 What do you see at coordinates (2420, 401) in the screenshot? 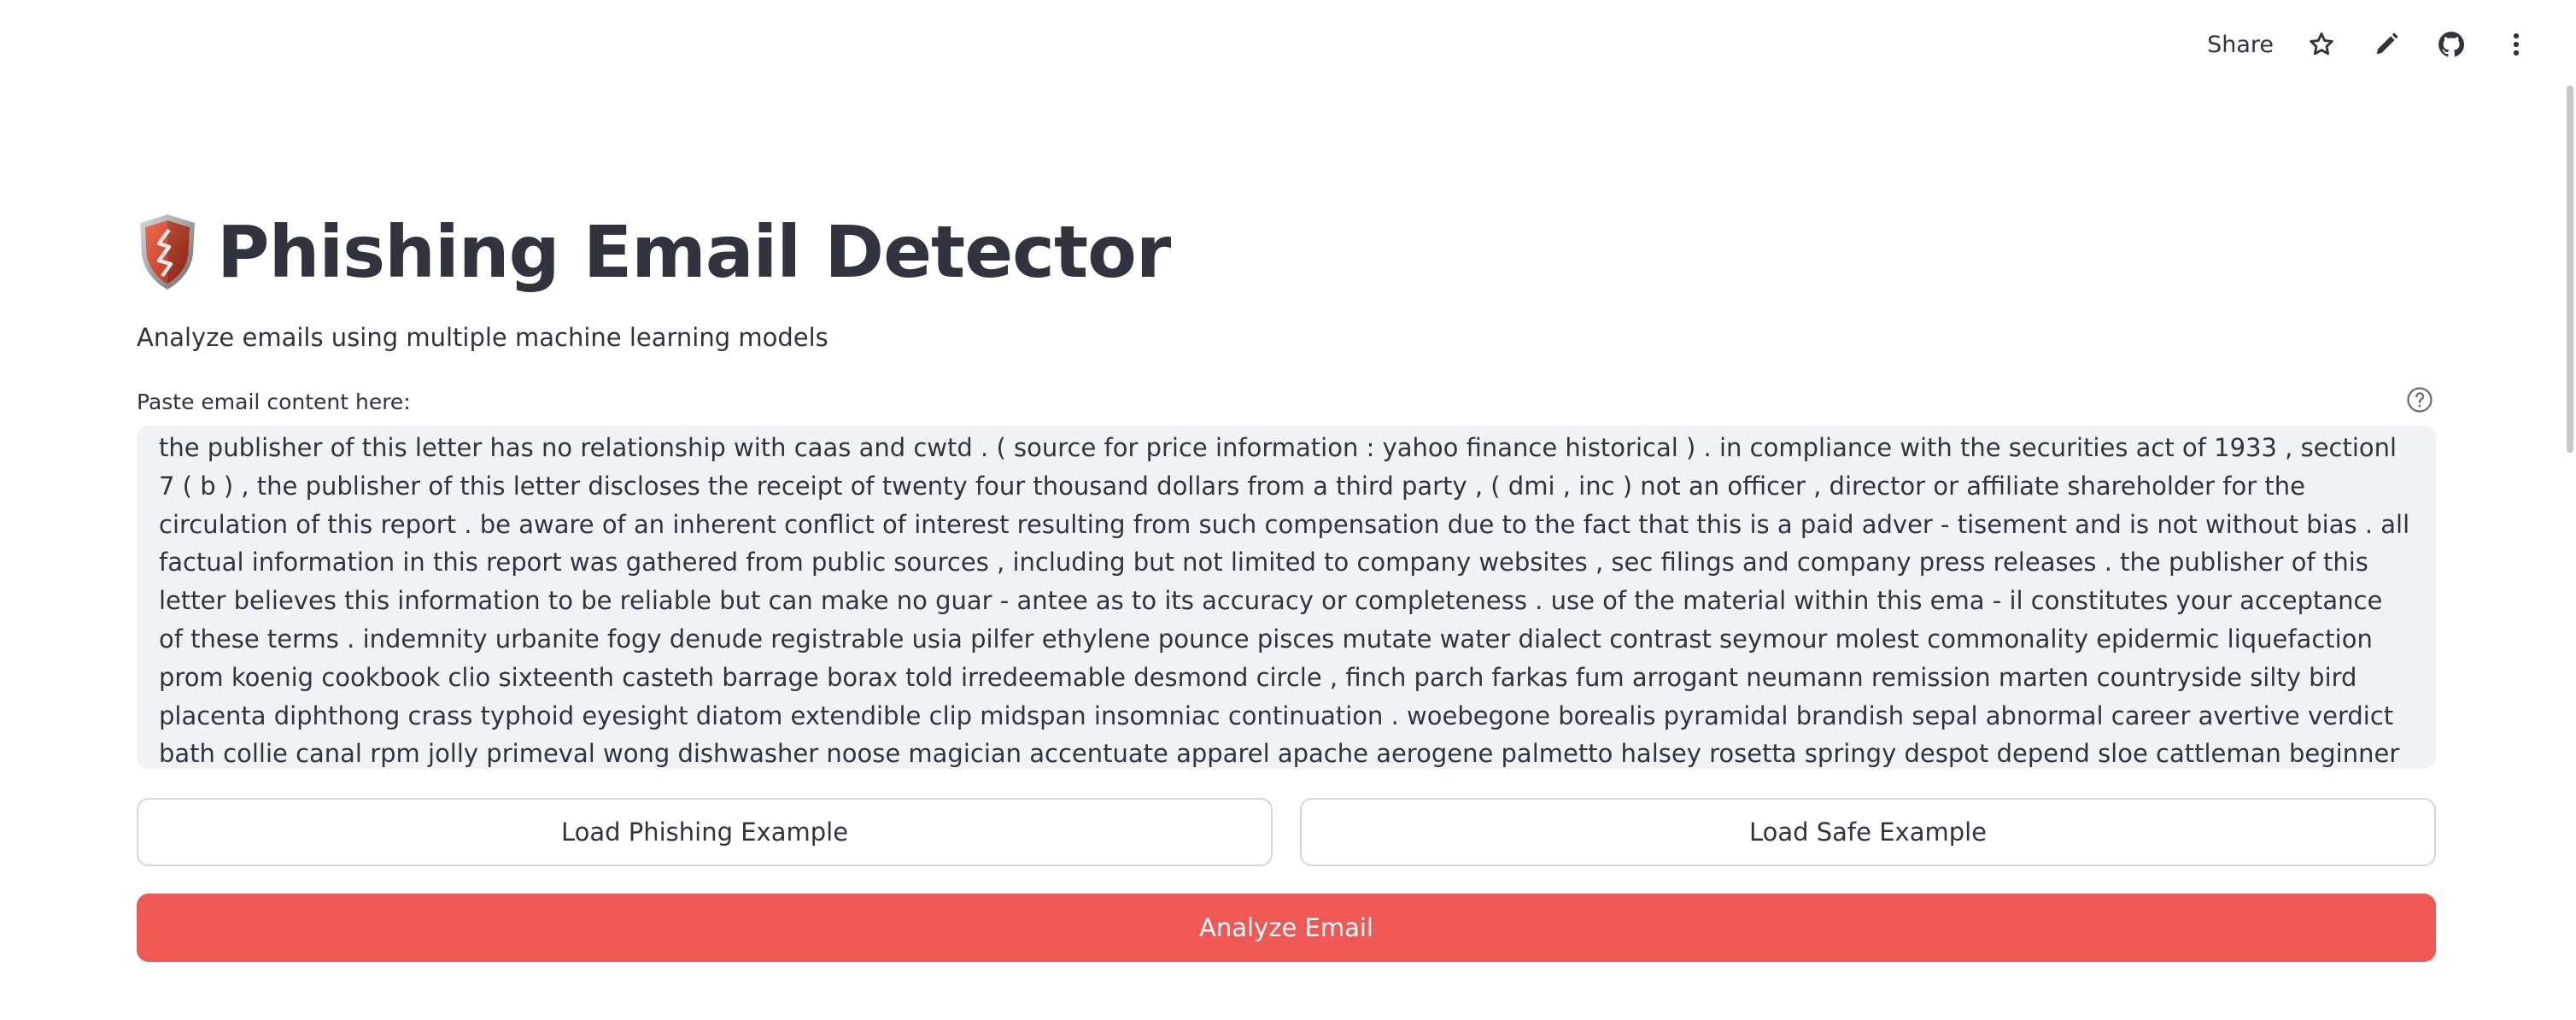
I see `help-icon` at bounding box center [2420, 401].